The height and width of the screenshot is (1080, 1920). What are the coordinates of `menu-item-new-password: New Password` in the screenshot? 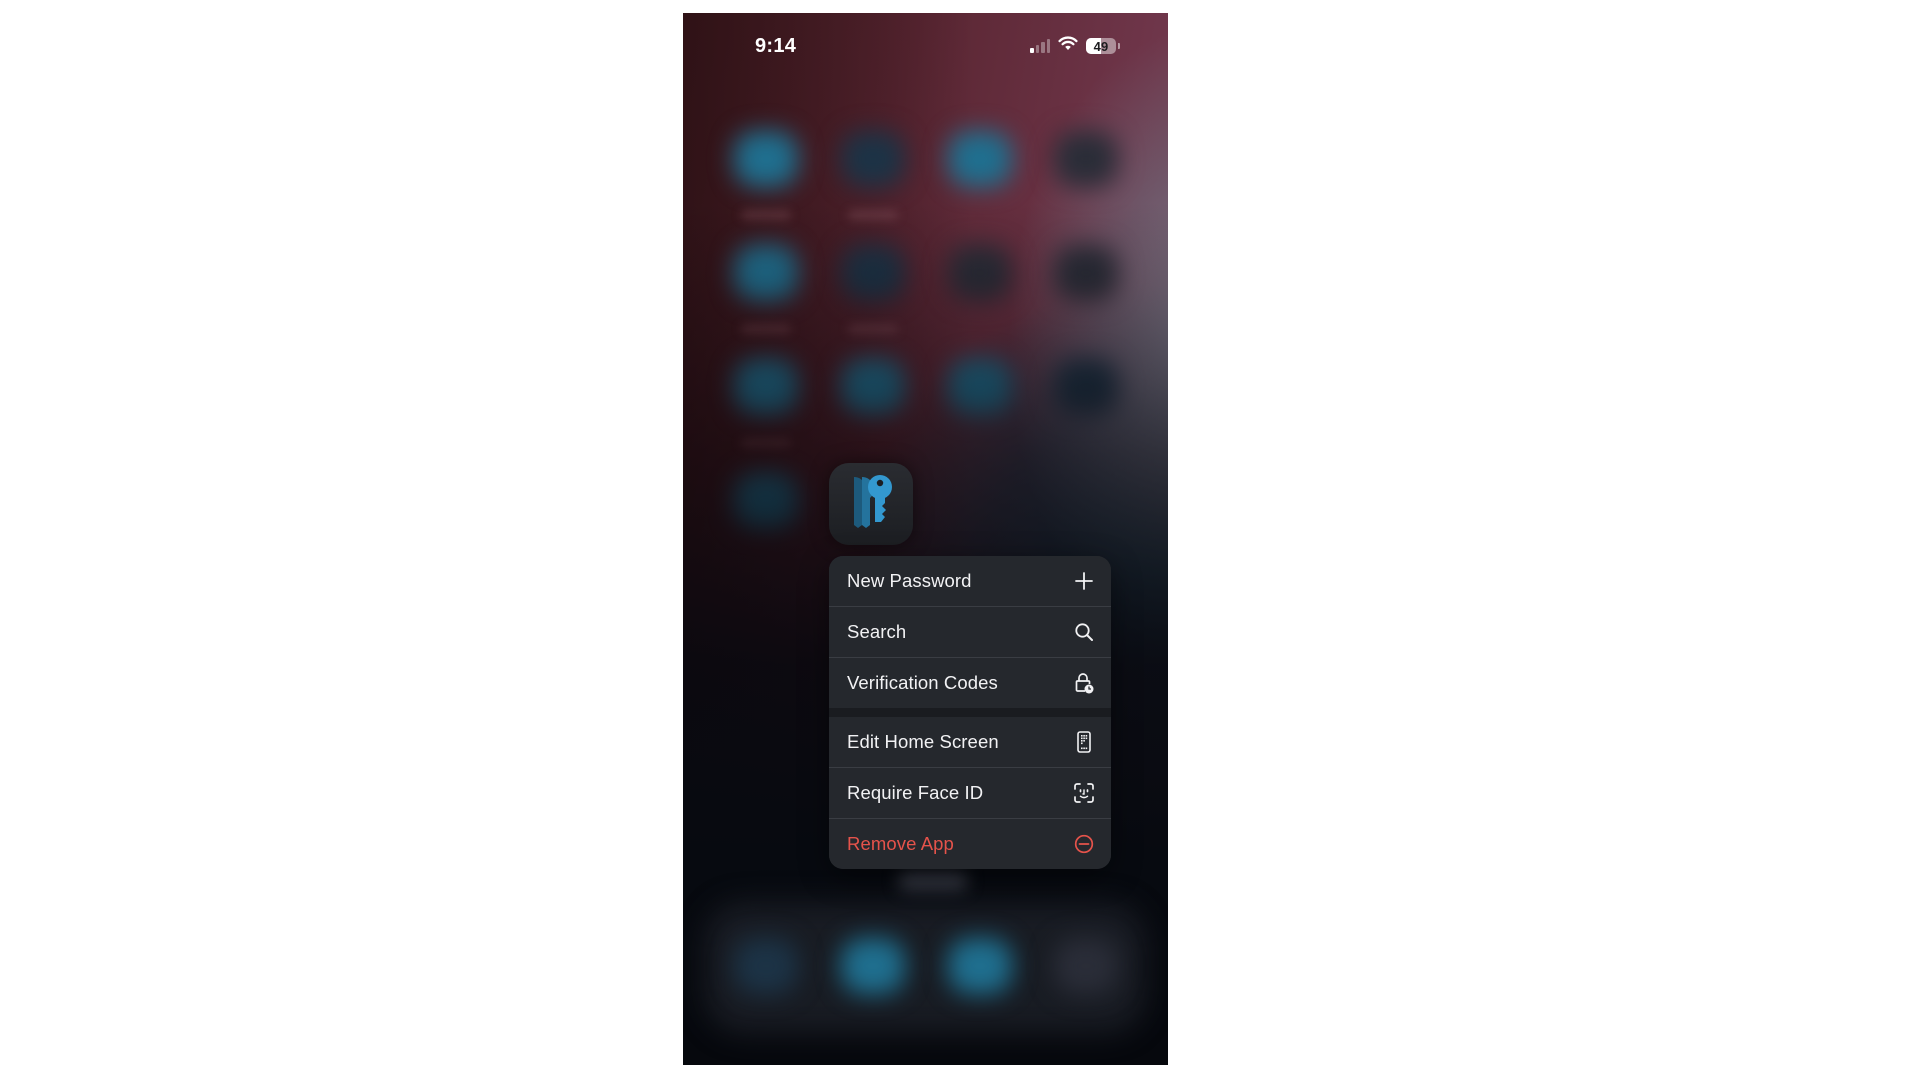 It's located at (970, 581).